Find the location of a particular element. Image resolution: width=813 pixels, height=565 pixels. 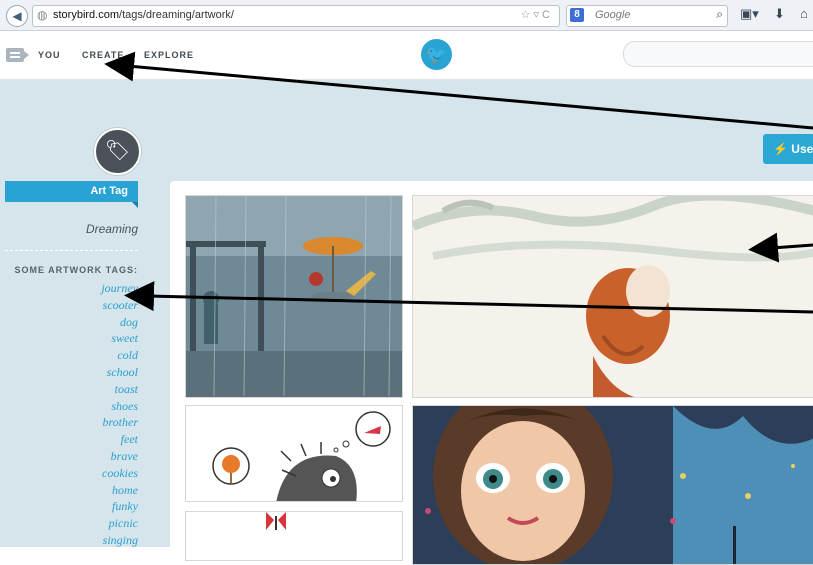

divider is located at coordinates (71, 250).